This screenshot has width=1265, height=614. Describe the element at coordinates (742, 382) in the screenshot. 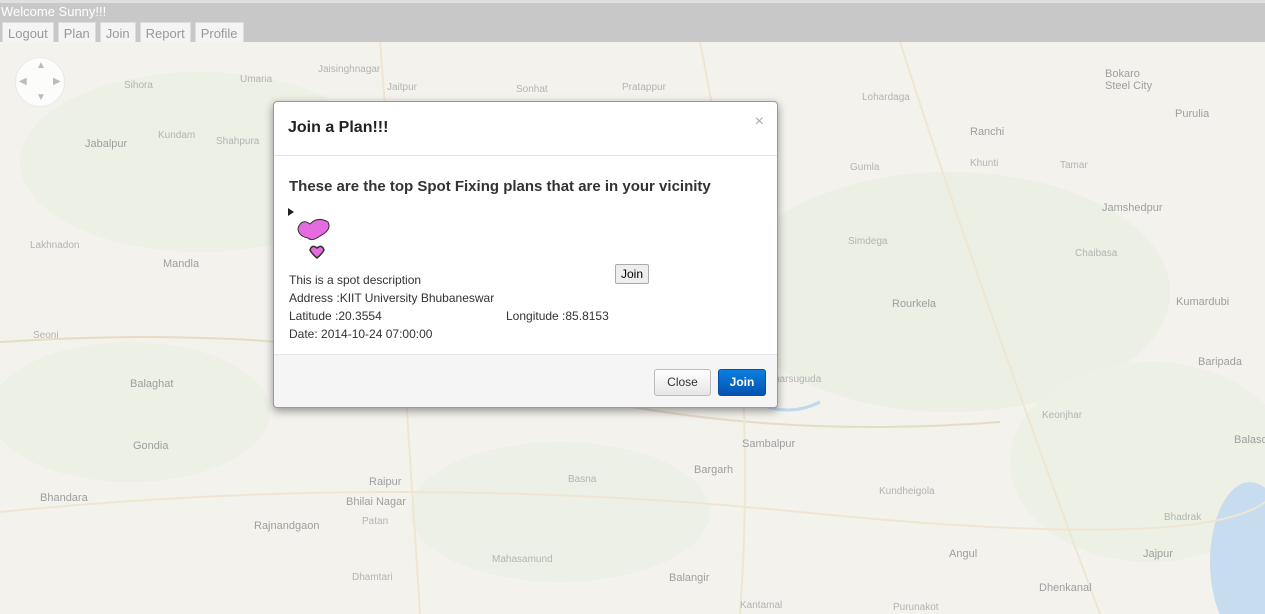

I see `join-button: Join` at that location.